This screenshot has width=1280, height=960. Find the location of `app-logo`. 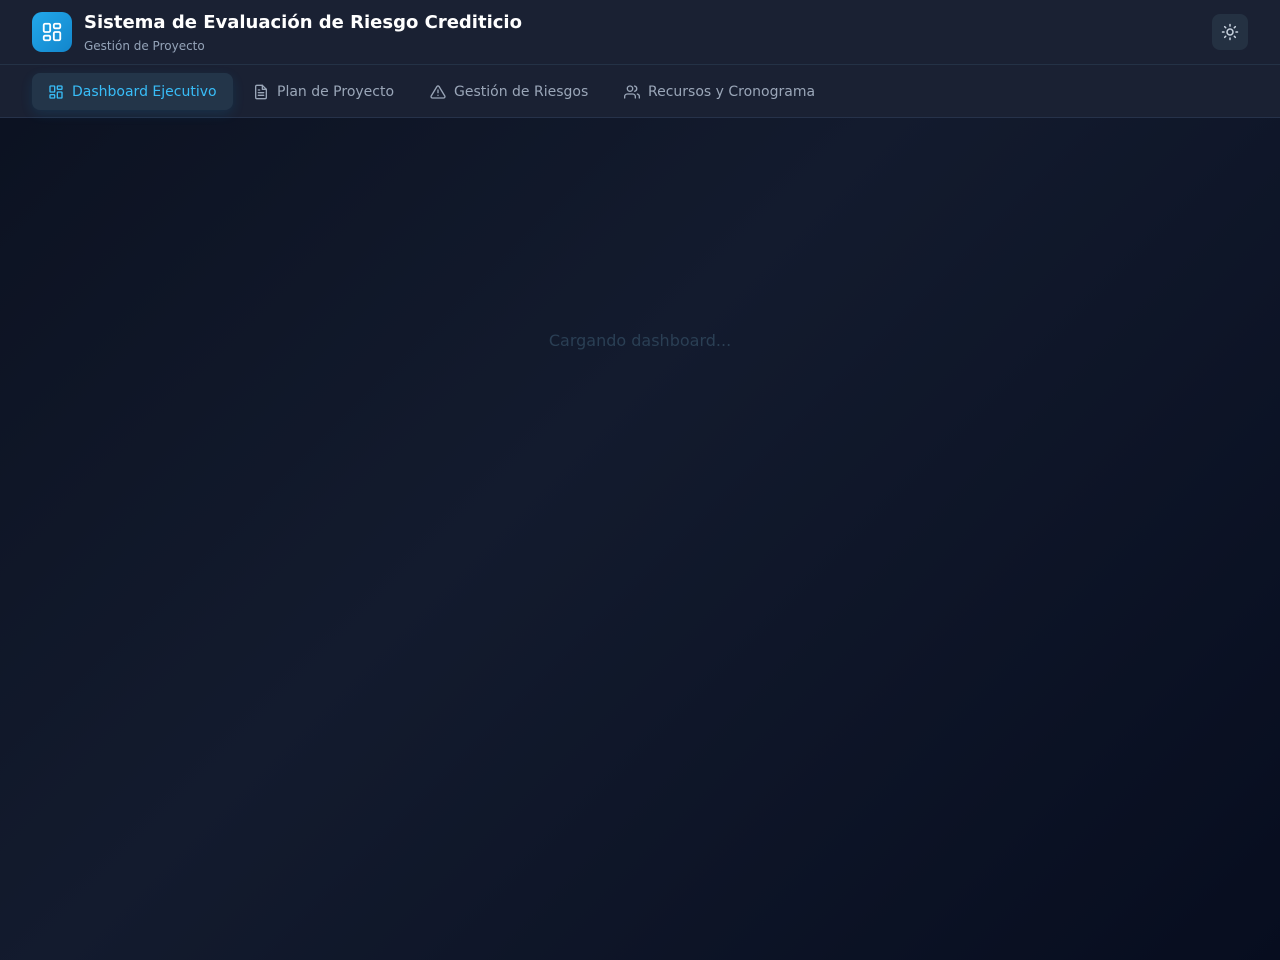

app-logo is located at coordinates (52, 32).